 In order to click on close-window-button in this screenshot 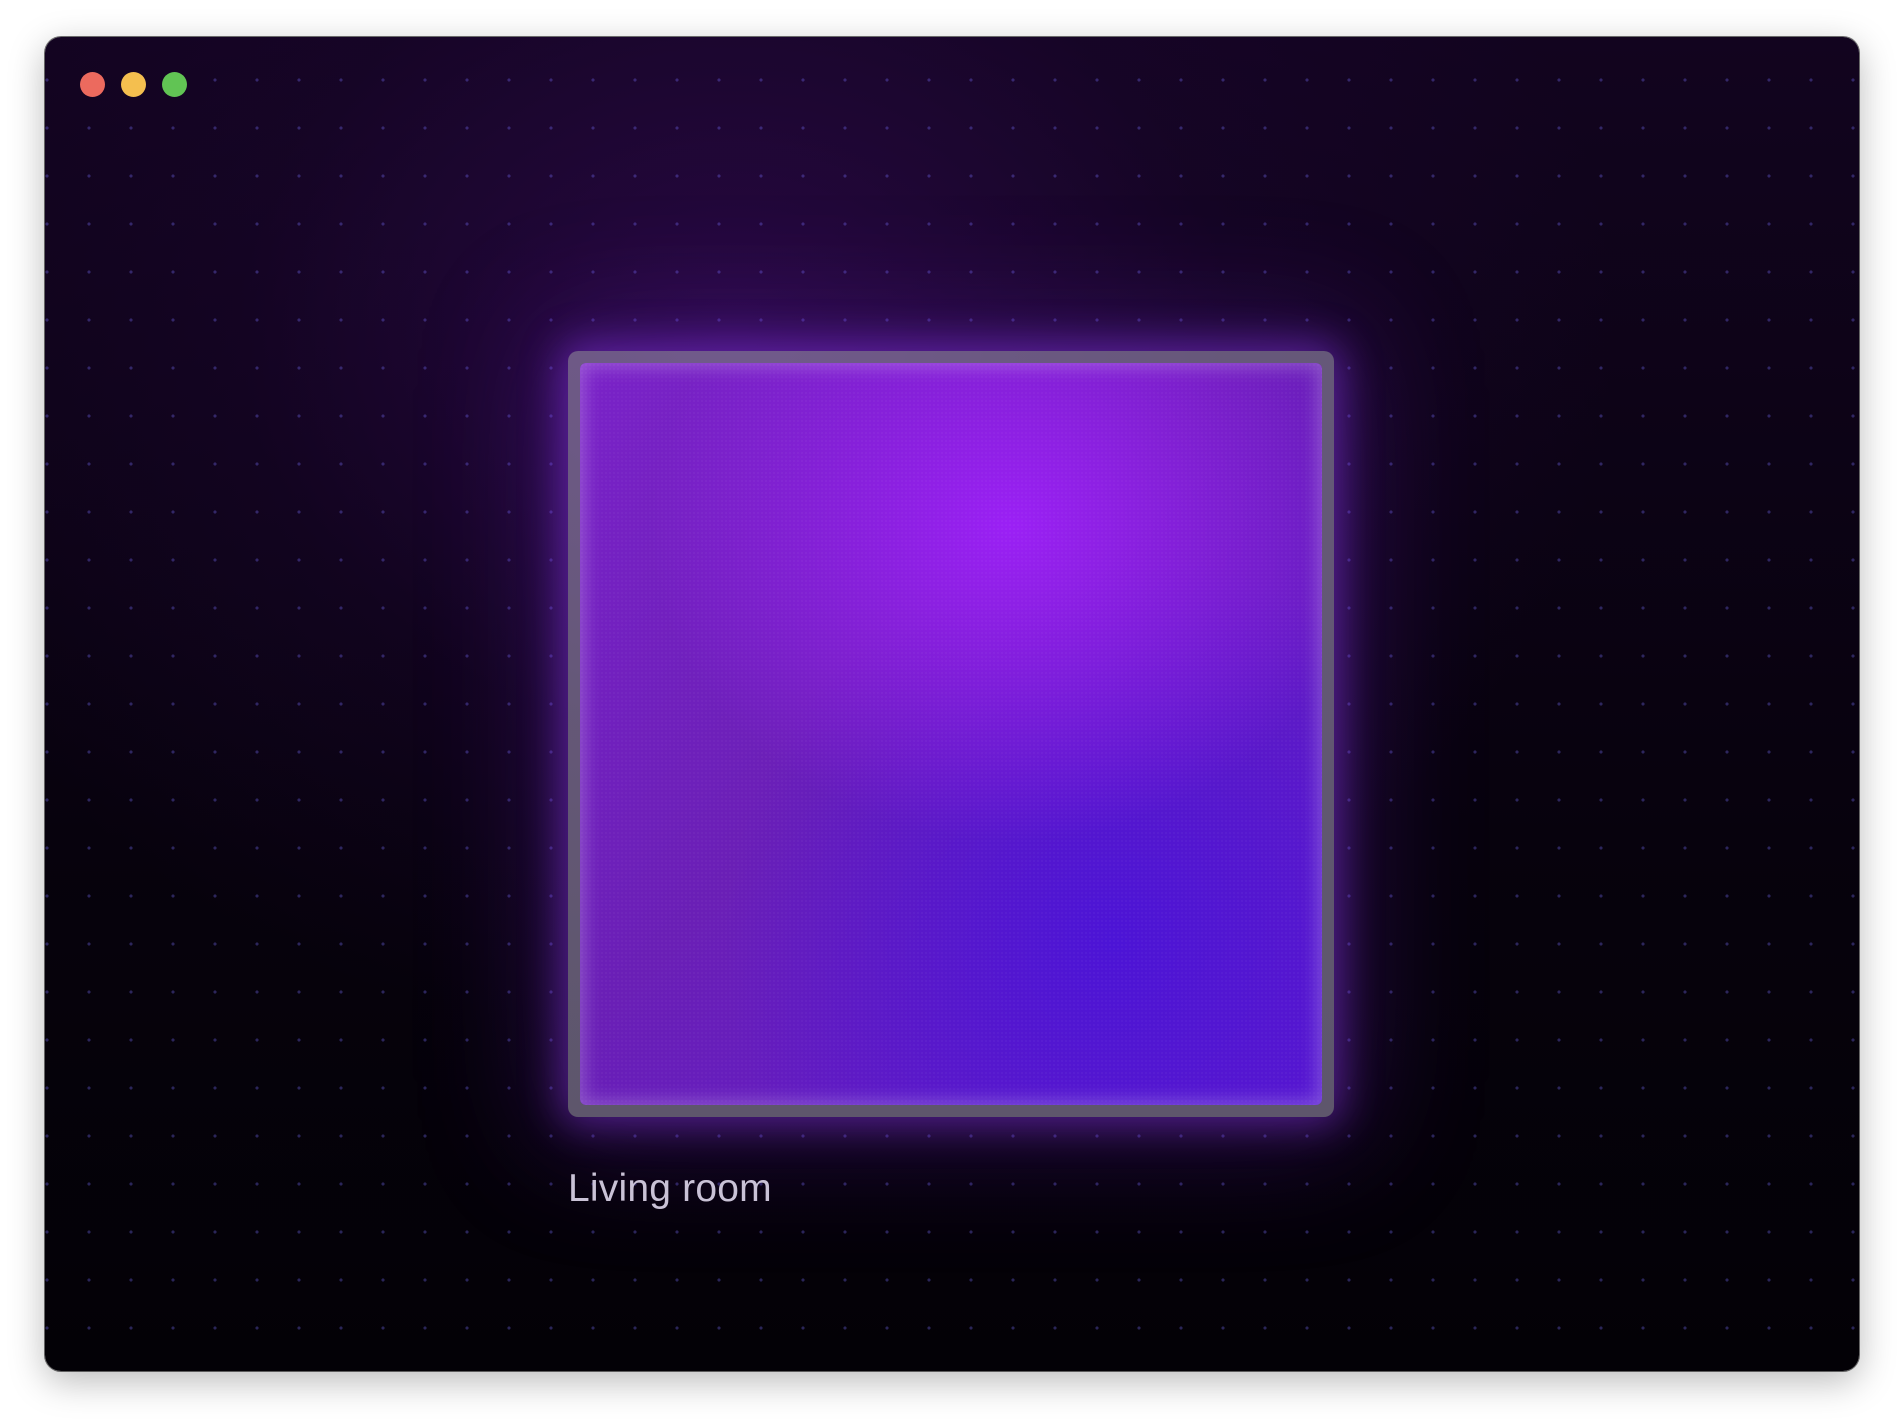, I will do `click(92, 84)`.